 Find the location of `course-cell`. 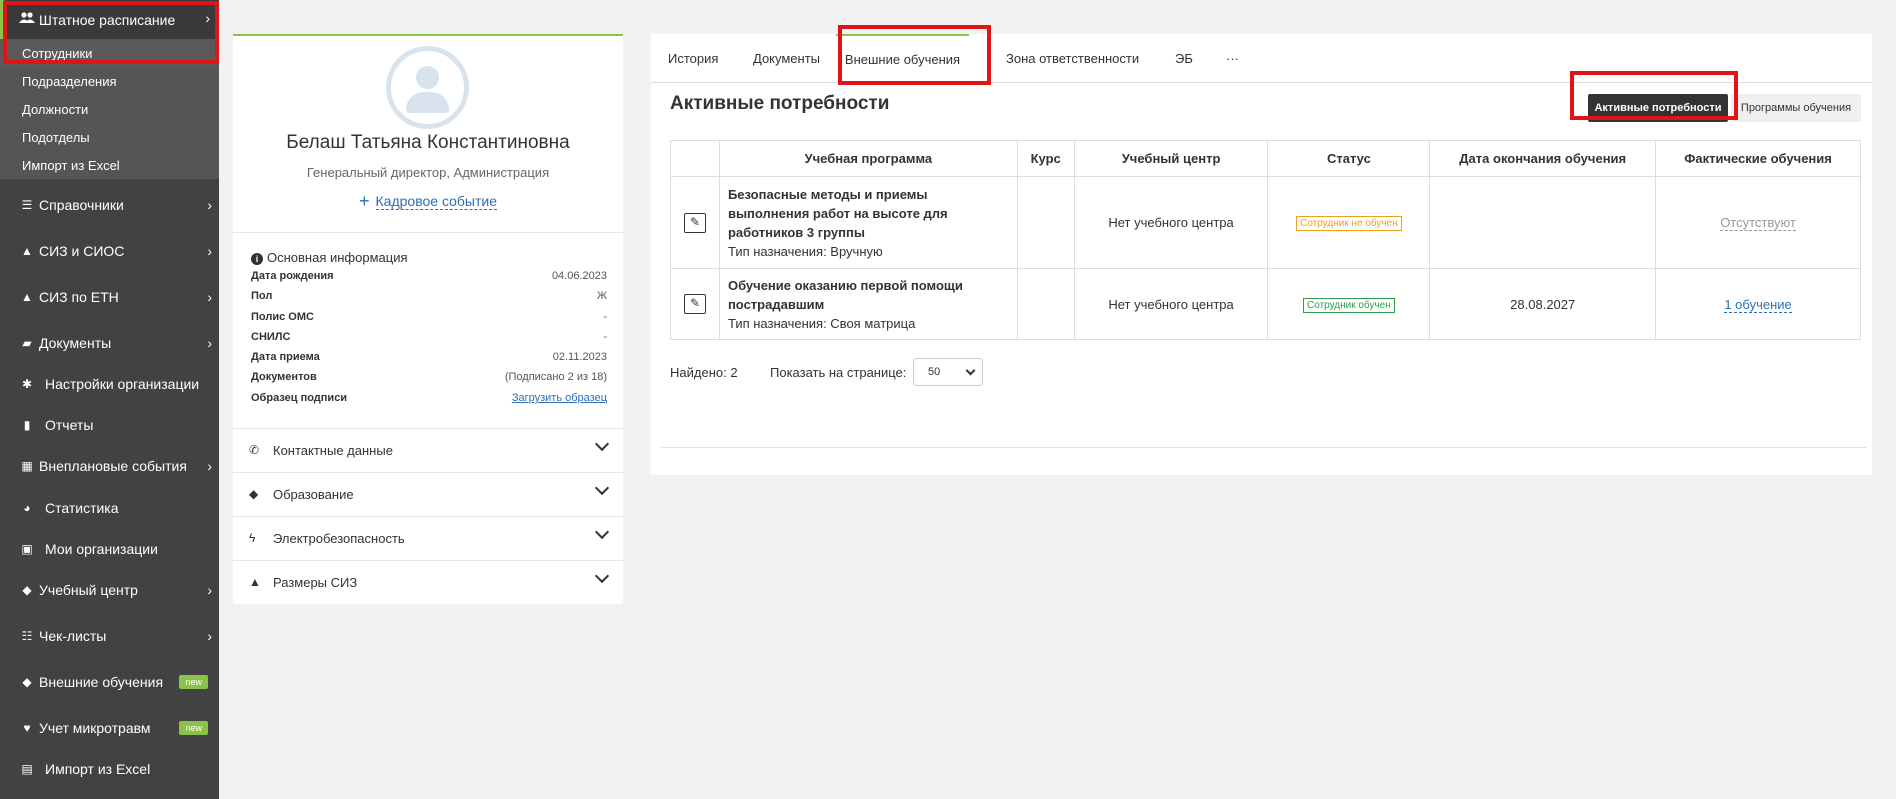

course-cell is located at coordinates (1045, 222).